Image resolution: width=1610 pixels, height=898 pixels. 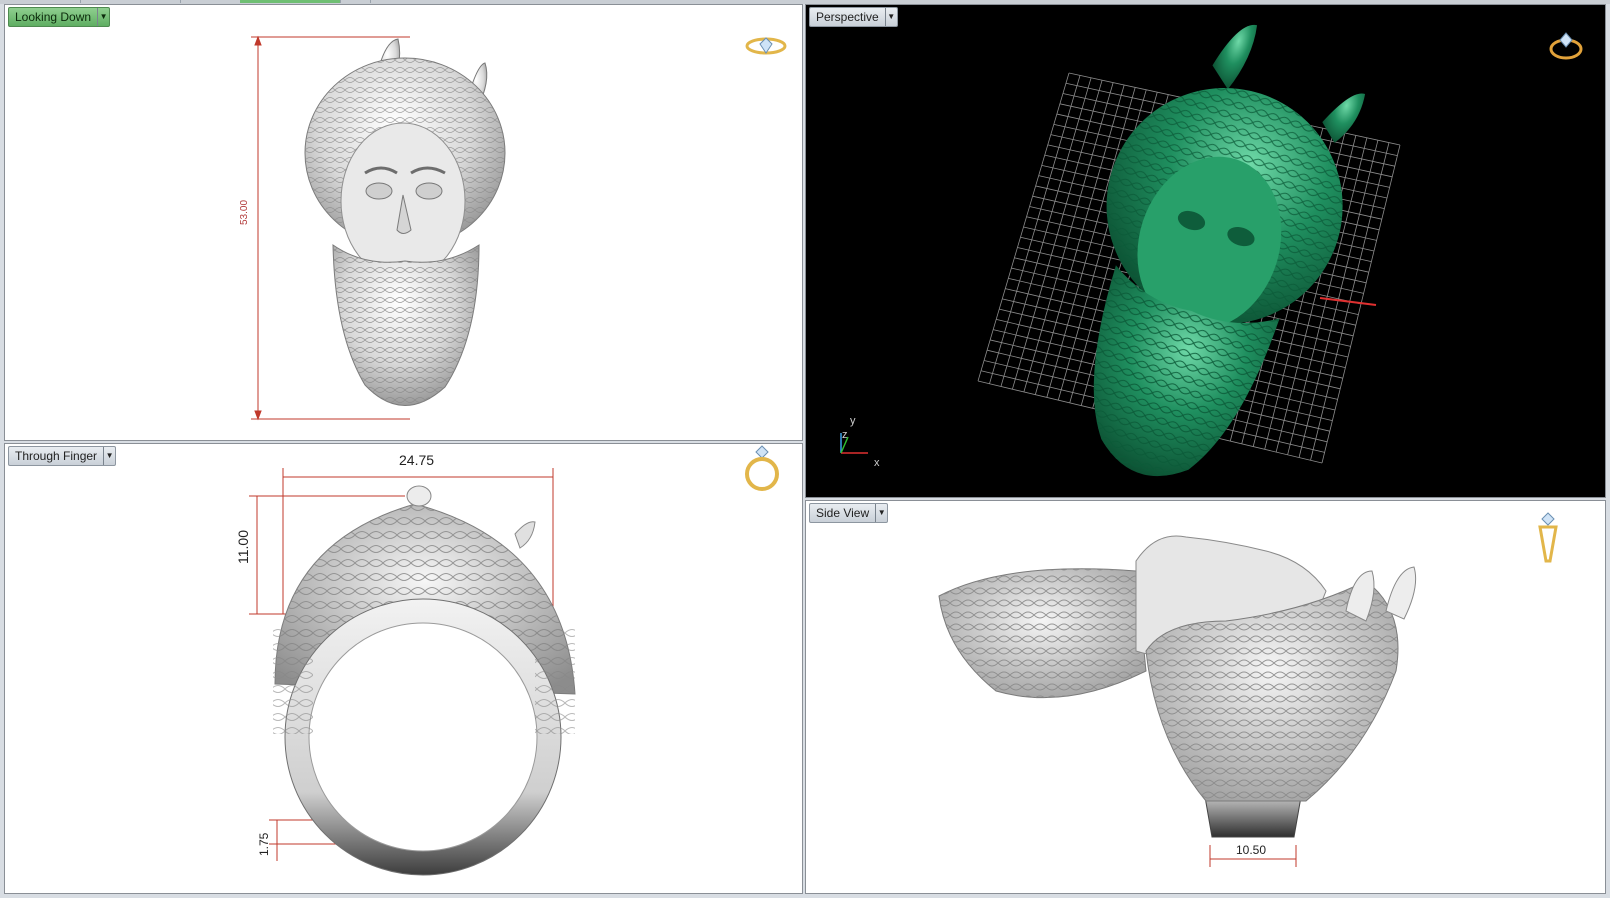 I want to click on dimension-label-width: 24.75, so click(x=417, y=460).